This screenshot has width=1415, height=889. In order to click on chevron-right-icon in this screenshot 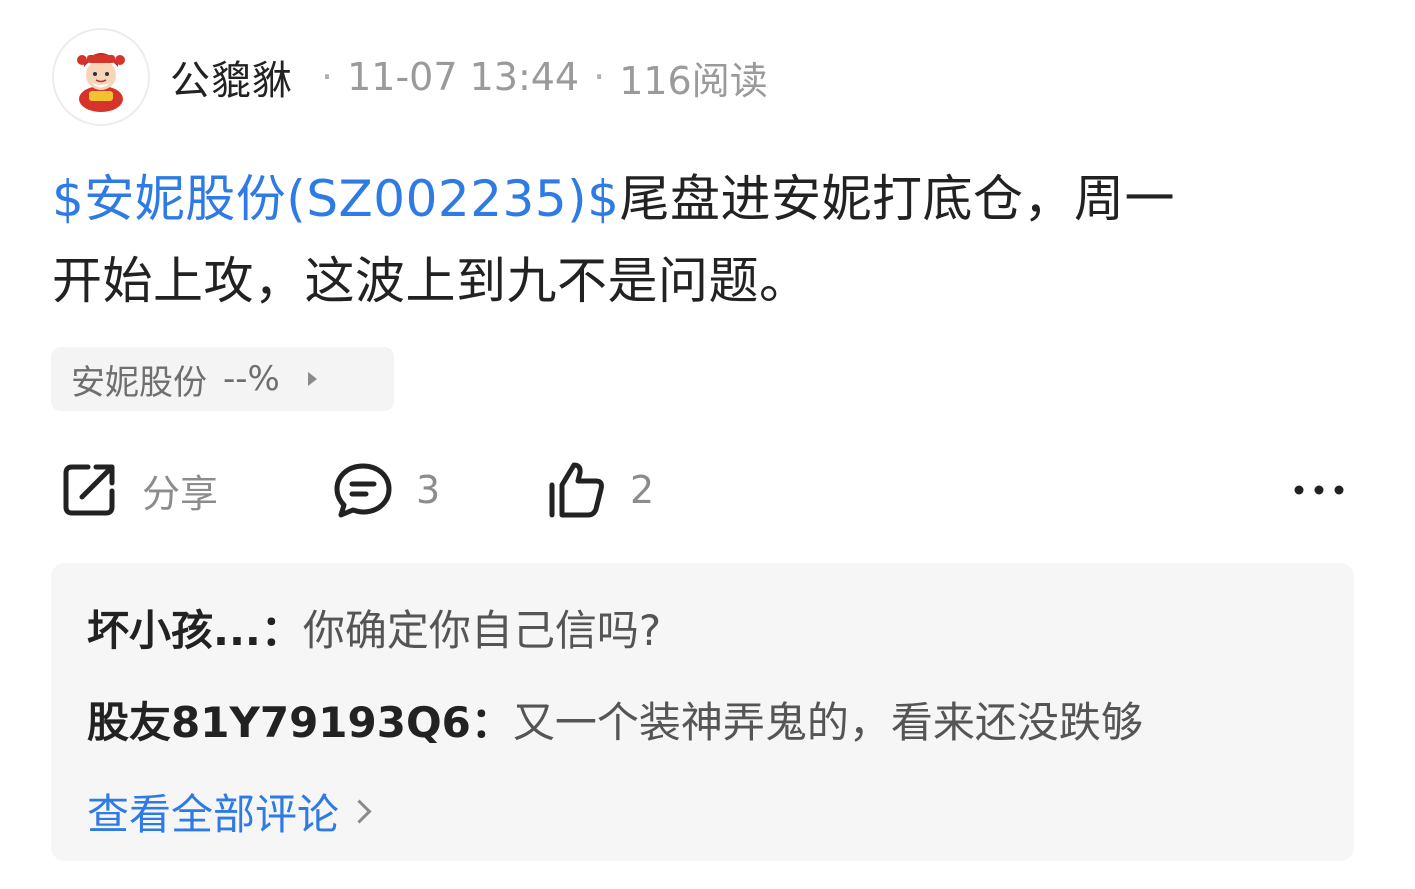, I will do `click(359, 811)`.